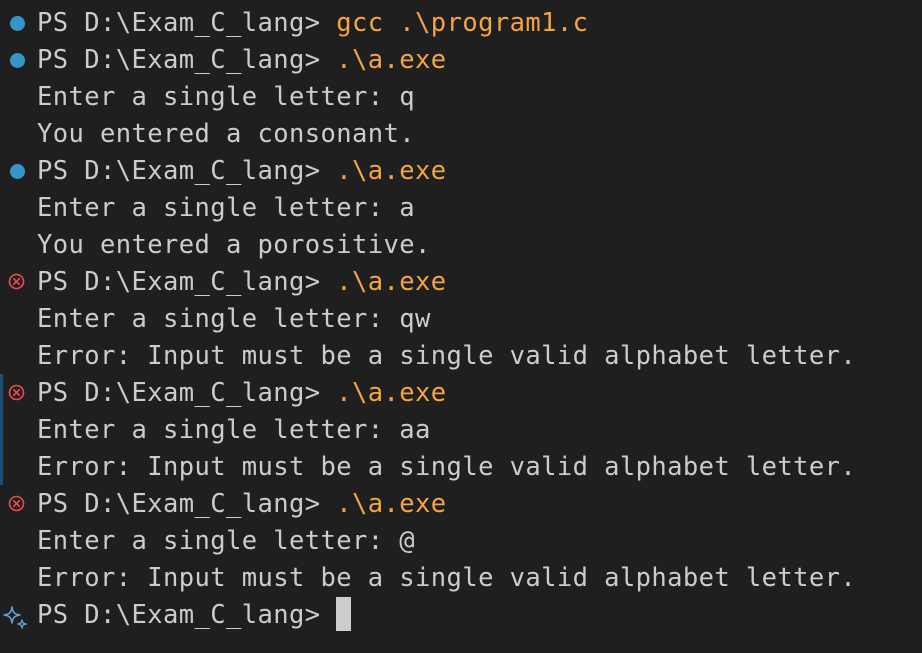 The width and height of the screenshot is (922, 653). I want to click on output-line: You entered a consonant., so click(226, 134).